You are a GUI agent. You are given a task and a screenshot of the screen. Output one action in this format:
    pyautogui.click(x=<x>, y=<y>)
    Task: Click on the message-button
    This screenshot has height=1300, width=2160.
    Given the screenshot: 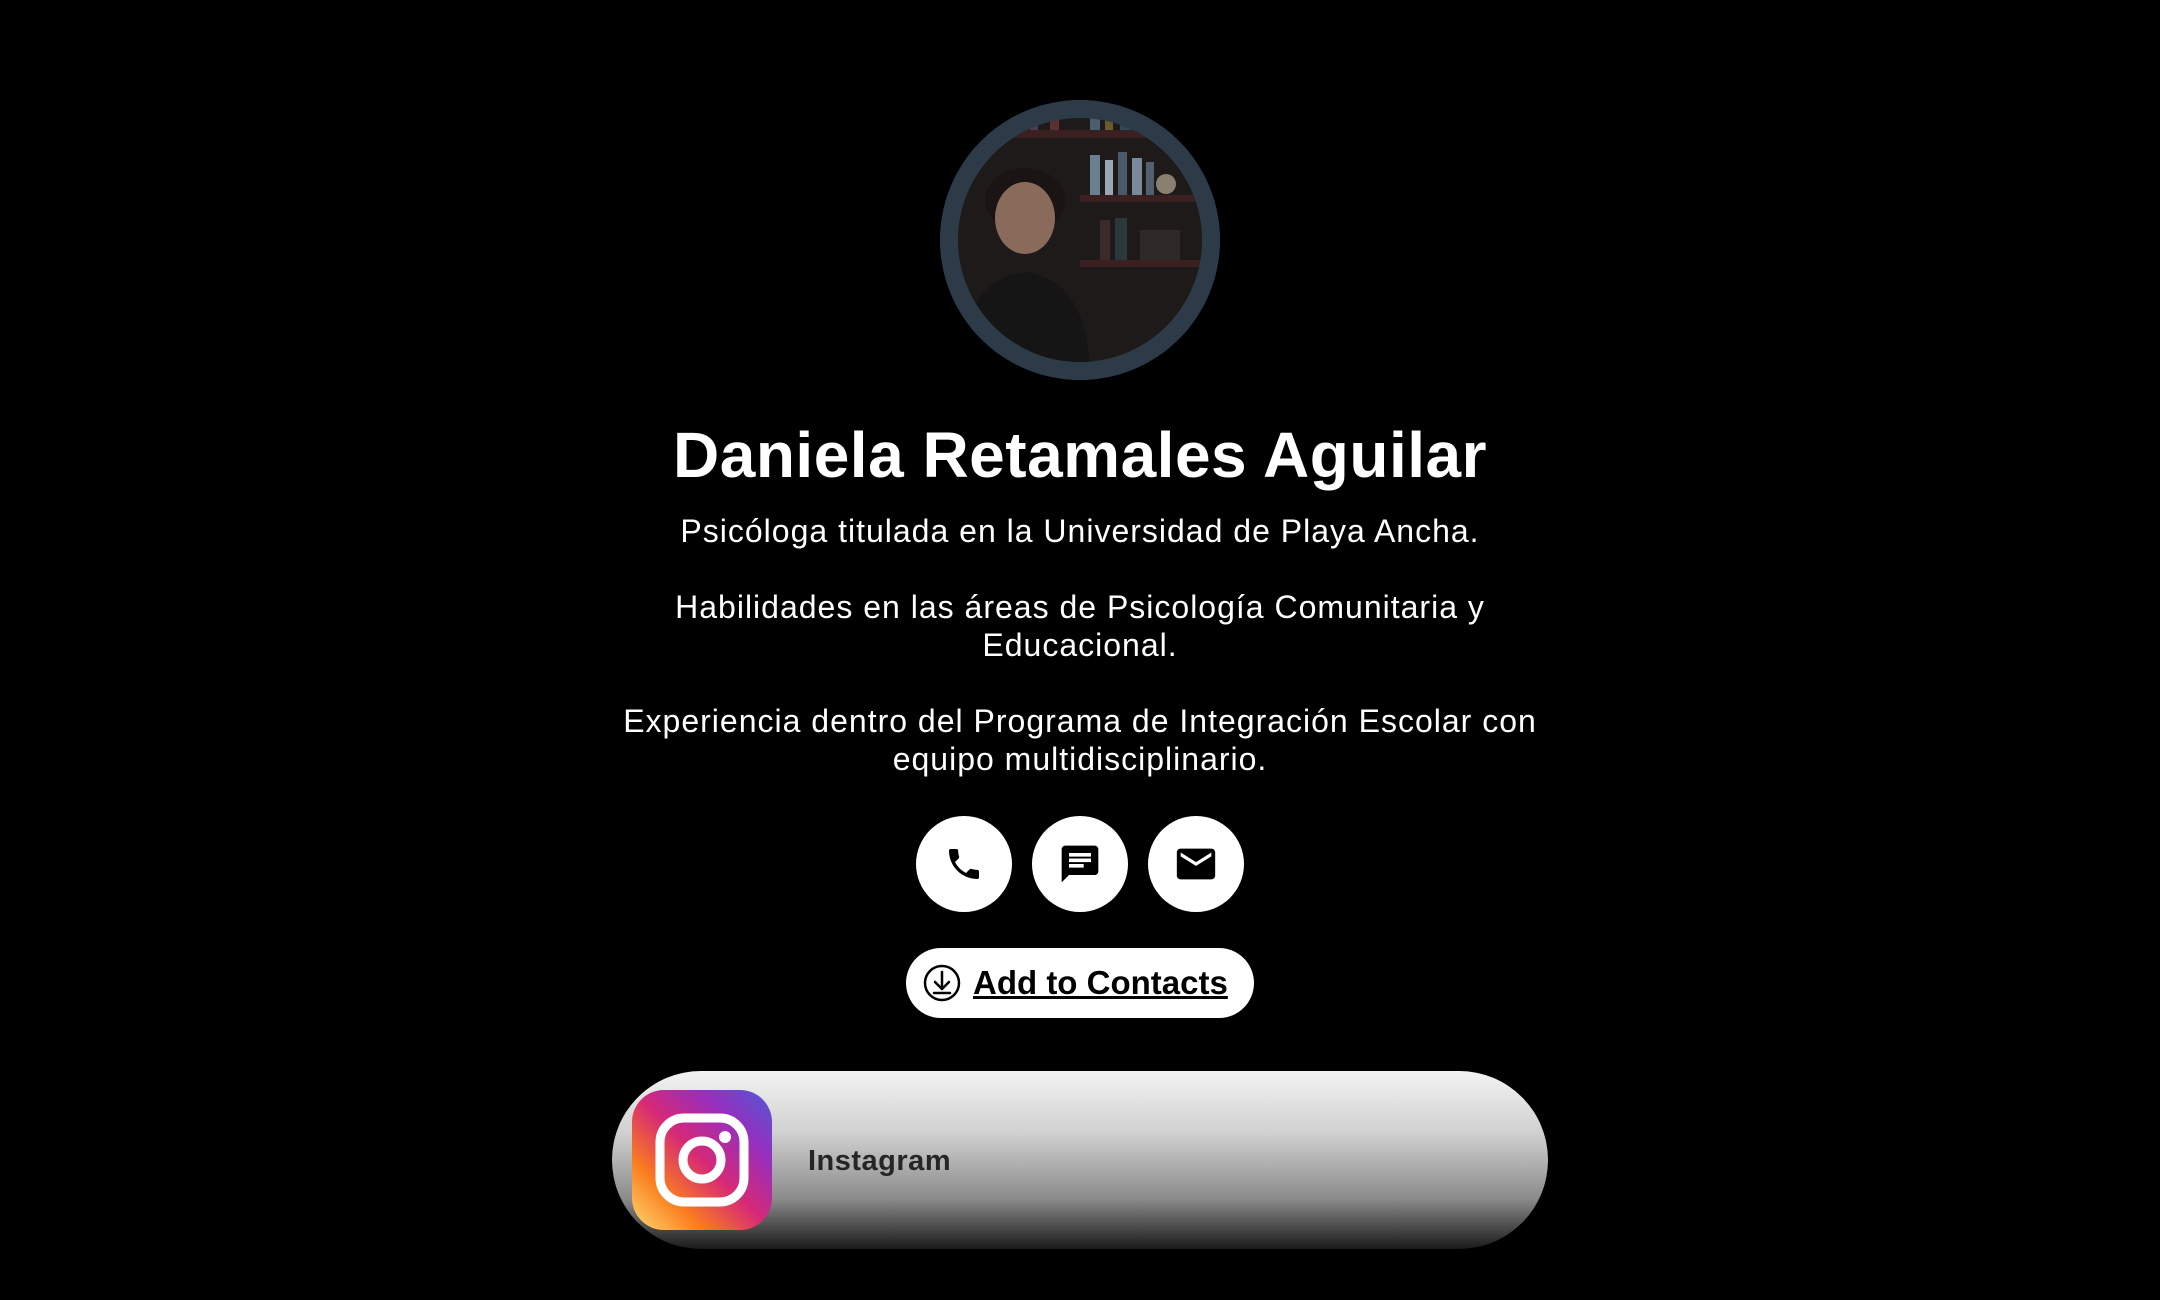 What is the action you would take?
    pyautogui.click(x=1080, y=864)
    